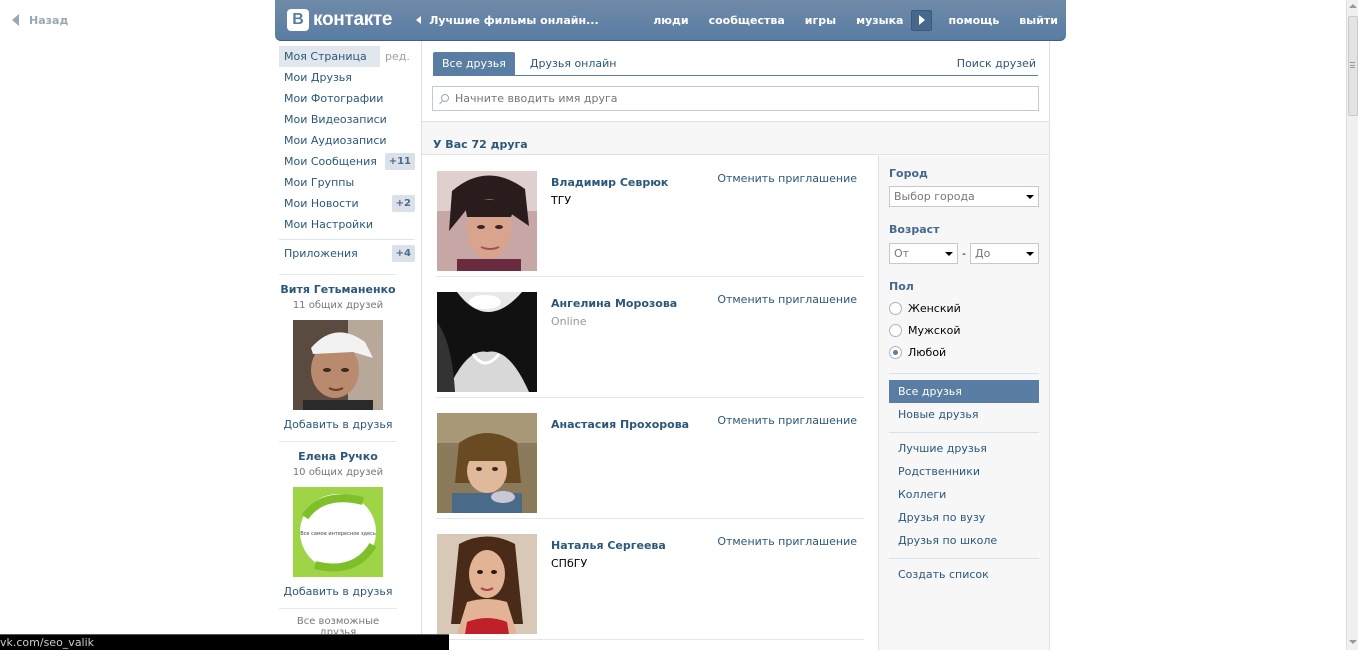  Describe the element at coordinates (650, 458) in the screenshot. I see `friend-row: Анастасия Прохорова Отменить приглашение` at that location.